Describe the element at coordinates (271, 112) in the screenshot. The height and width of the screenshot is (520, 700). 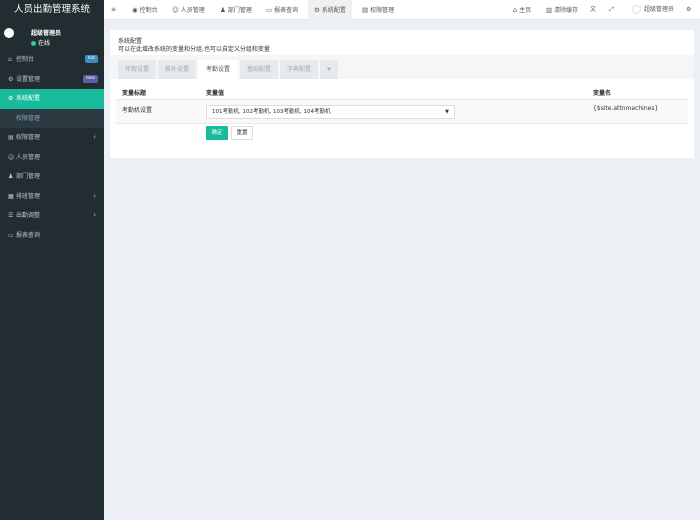
I see `select-value: 101考勤机, 102考勤机, 103考勤机, 104考勤机` at that location.